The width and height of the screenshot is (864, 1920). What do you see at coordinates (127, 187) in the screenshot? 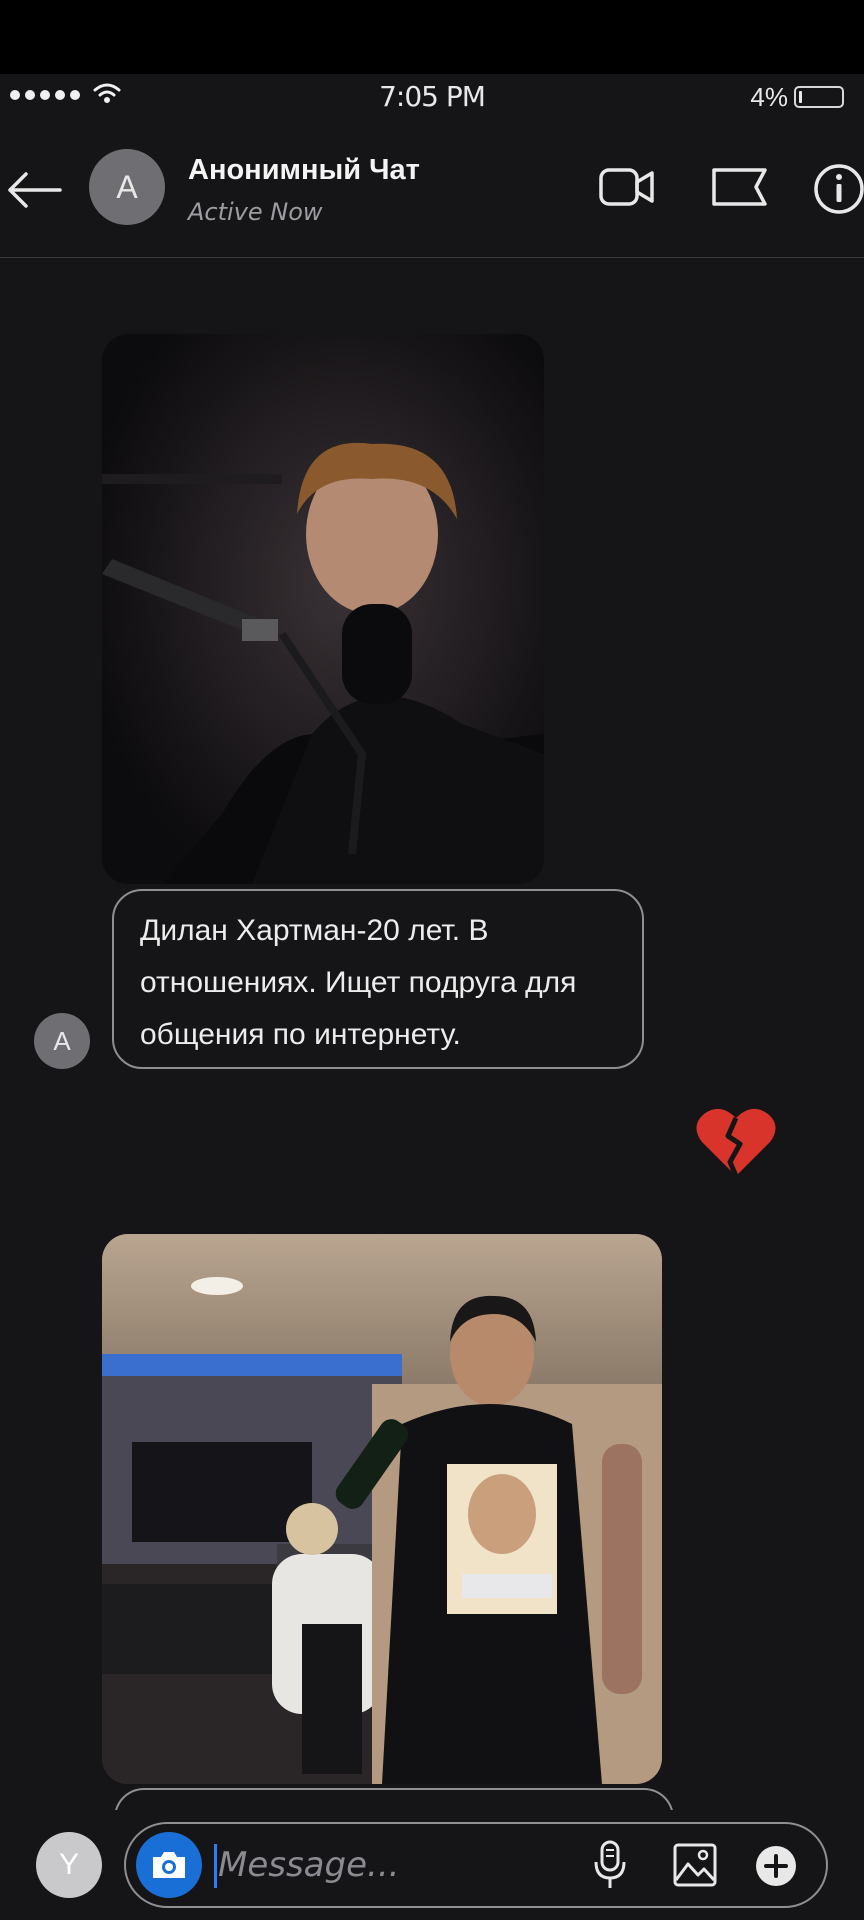
I see `chat-avatar: A` at bounding box center [127, 187].